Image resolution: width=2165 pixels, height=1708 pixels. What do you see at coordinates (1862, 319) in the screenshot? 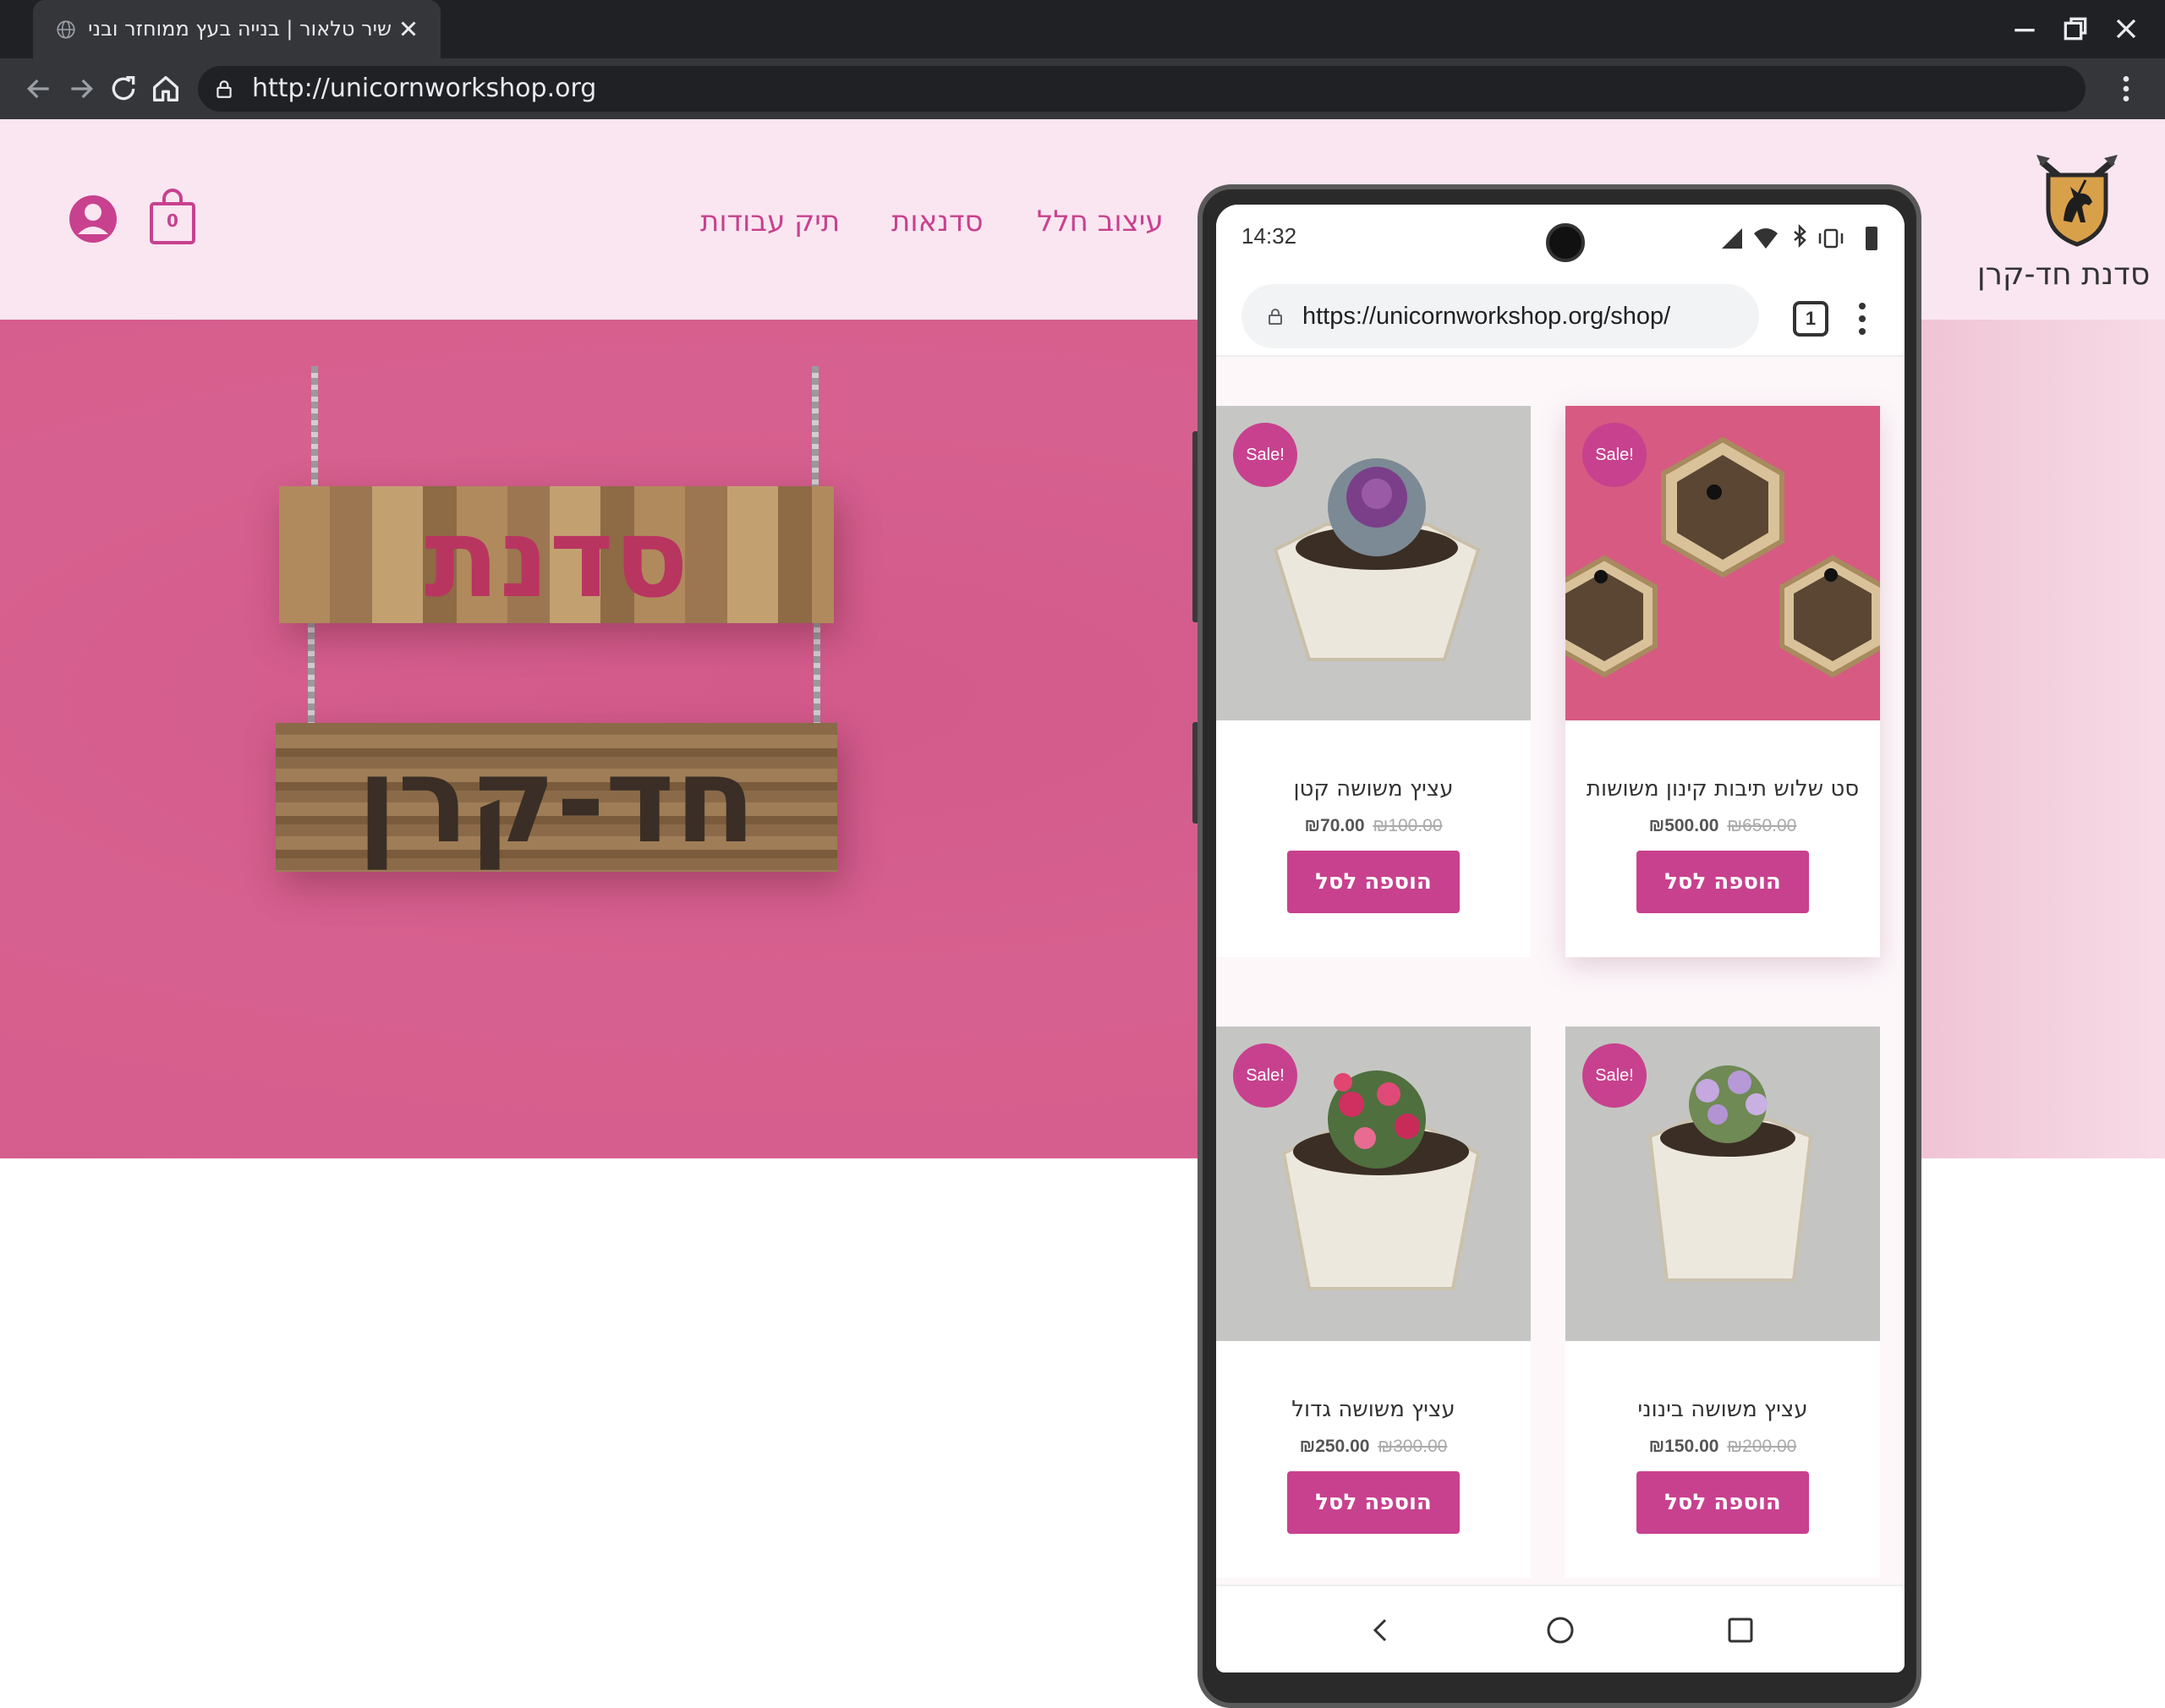
I see `mobile-menu-icon` at bounding box center [1862, 319].